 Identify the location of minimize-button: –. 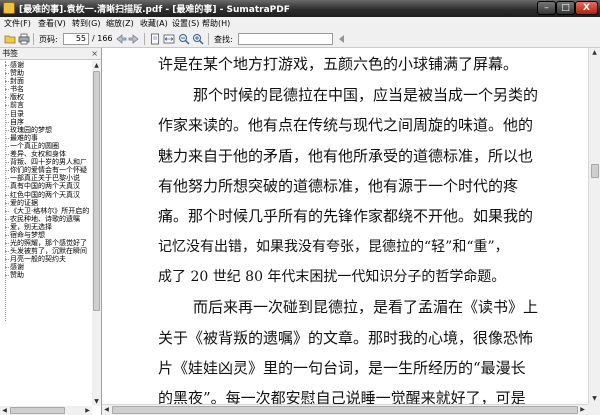
(546, 8).